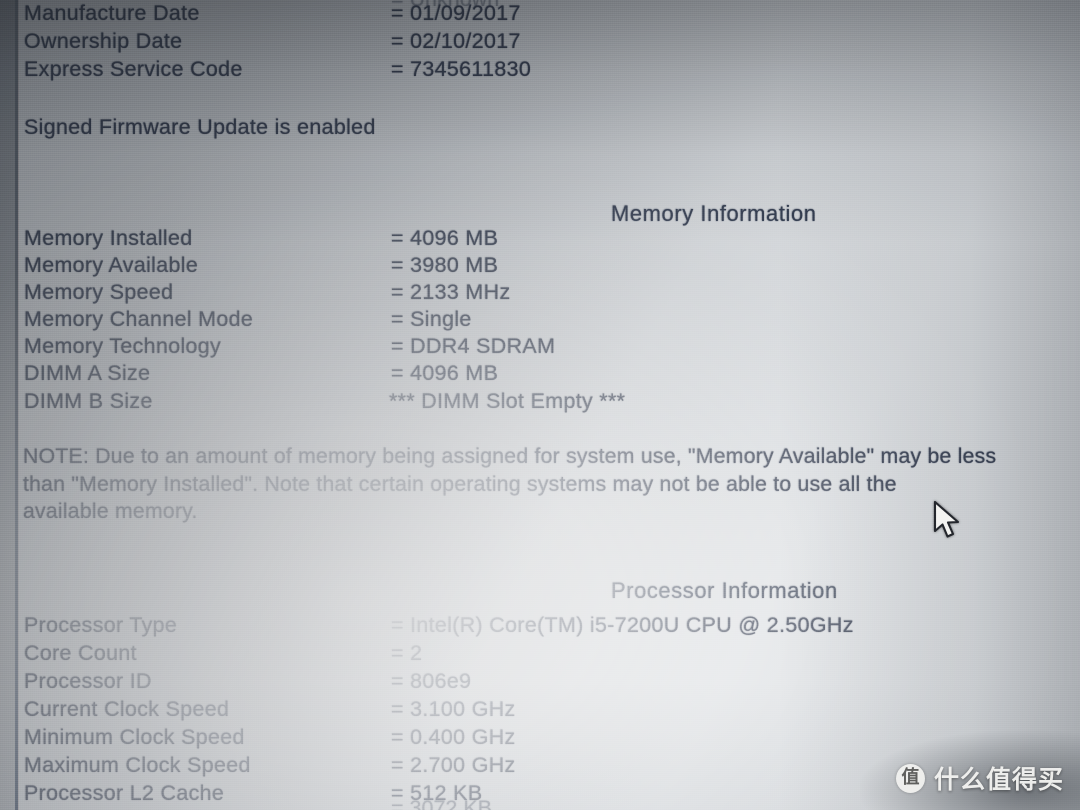 The height and width of the screenshot is (810, 1080). What do you see at coordinates (998, 779) in the screenshot?
I see `watermark-text: 什么值得买` at bounding box center [998, 779].